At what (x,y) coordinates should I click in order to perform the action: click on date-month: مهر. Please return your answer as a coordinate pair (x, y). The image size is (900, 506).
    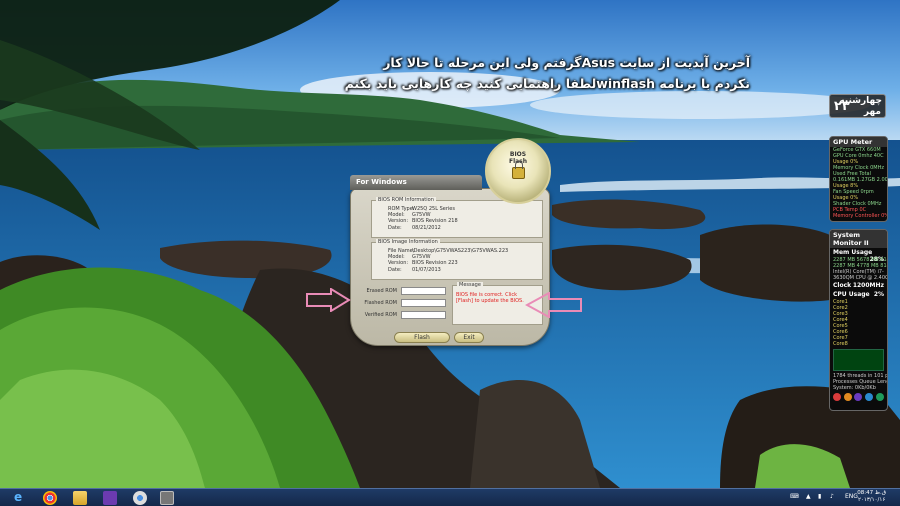
    Looking at the image, I should click on (872, 112).